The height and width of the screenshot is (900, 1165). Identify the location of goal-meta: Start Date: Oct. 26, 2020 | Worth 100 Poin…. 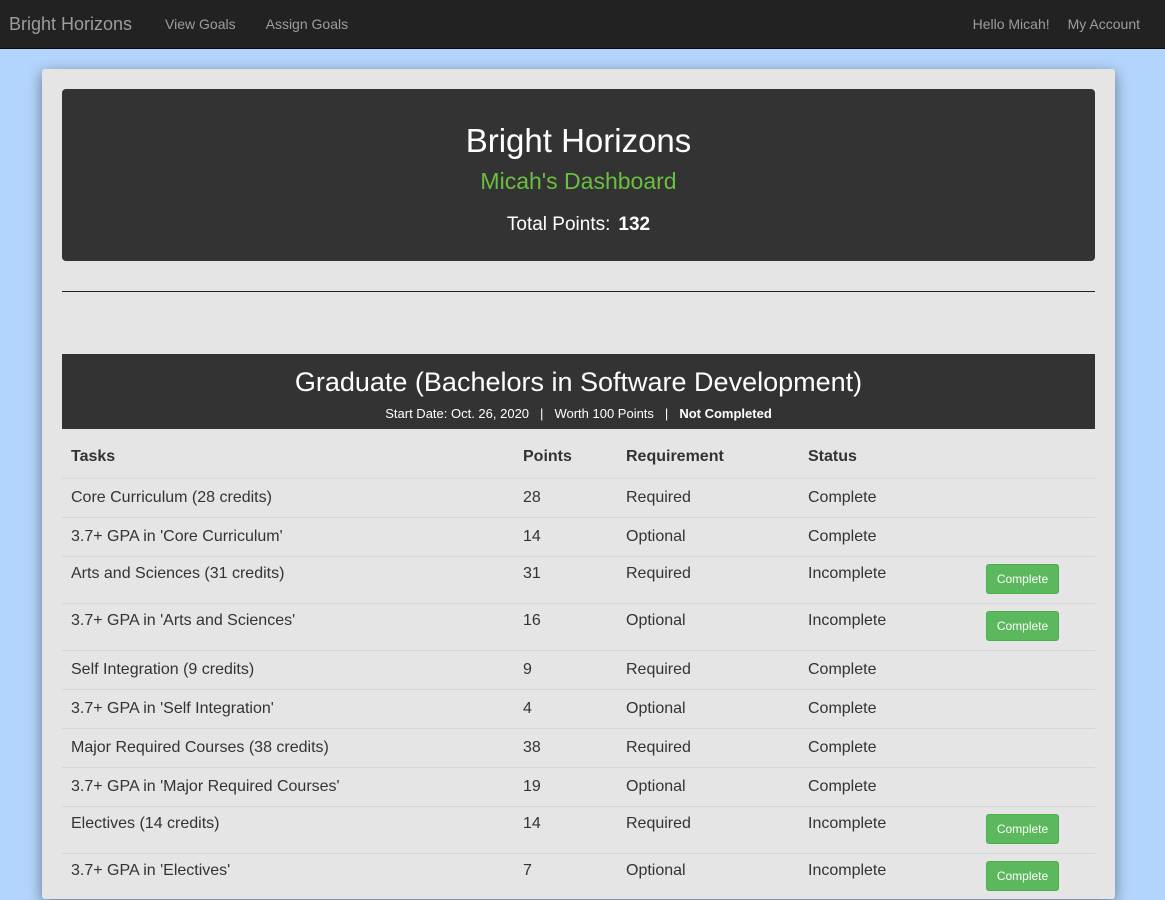
(578, 413).